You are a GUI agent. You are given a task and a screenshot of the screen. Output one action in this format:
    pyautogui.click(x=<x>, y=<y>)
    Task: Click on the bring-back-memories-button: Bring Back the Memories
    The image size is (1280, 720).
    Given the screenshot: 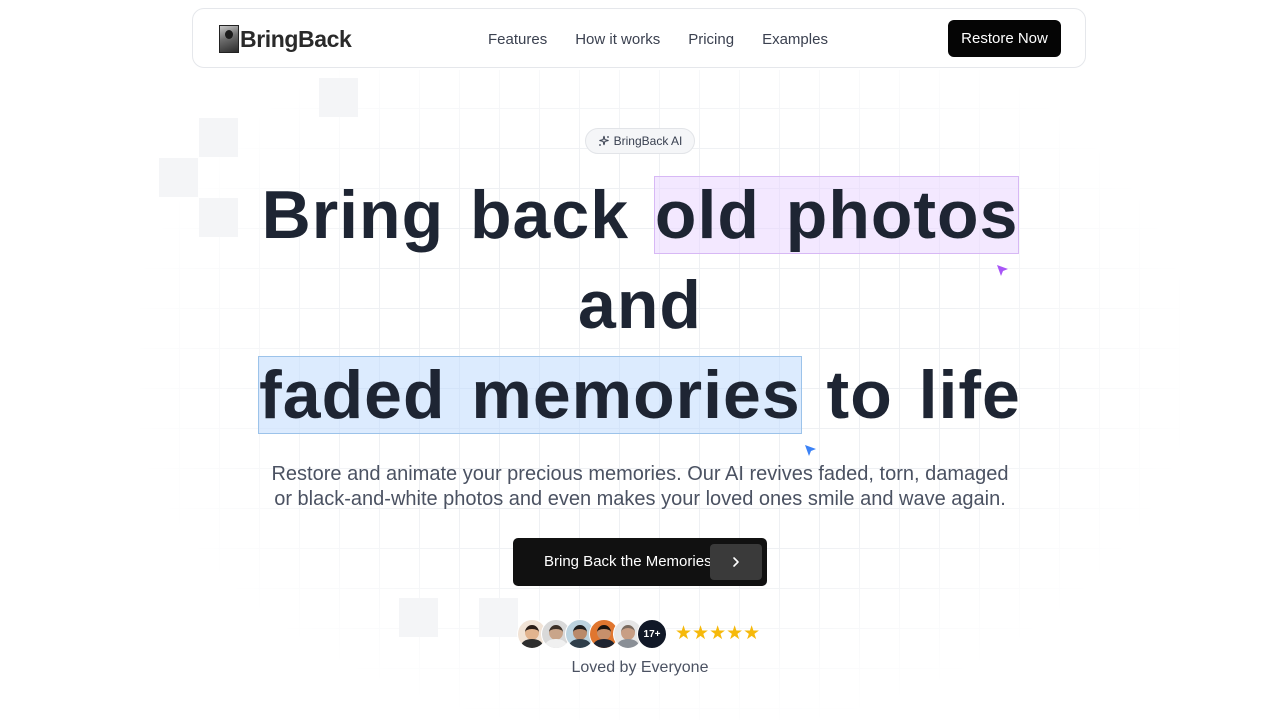 What is the action you would take?
    pyautogui.click(x=640, y=562)
    